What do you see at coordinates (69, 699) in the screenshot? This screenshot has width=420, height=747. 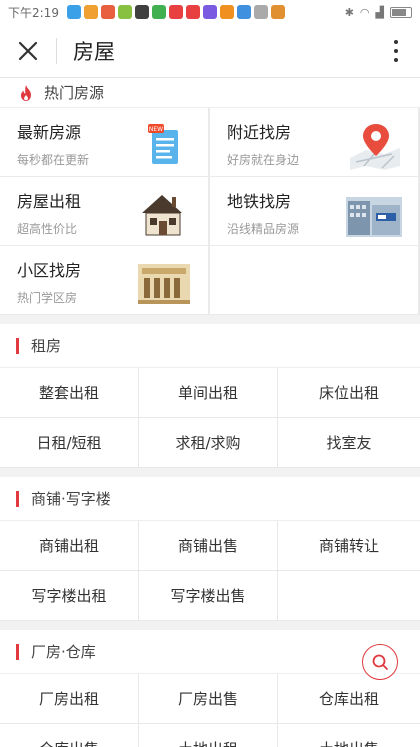 I see `category-button: 厂房出租` at bounding box center [69, 699].